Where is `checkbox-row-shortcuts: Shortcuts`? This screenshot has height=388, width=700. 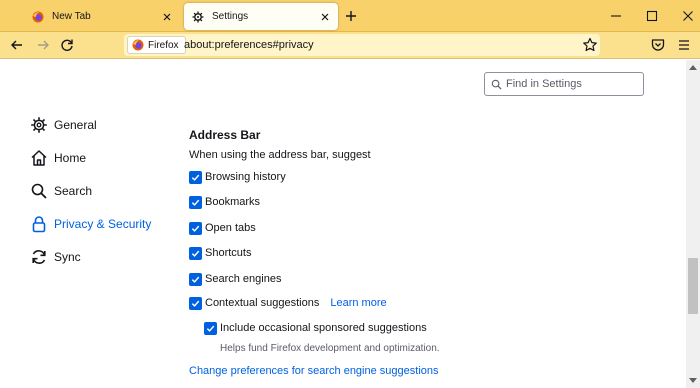
checkbox-row-shortcuts: Shortcuts is located at coordinates (220, 253).